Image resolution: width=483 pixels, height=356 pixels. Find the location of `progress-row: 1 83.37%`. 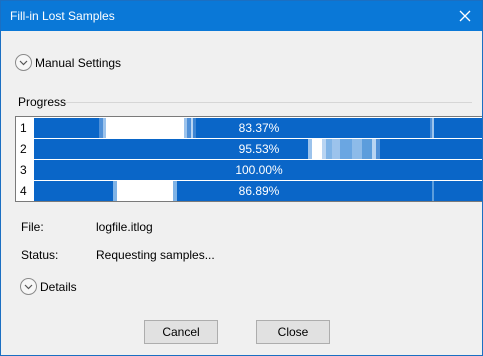

progress-row: 1 83.37% is located at coordinates (249, 128).